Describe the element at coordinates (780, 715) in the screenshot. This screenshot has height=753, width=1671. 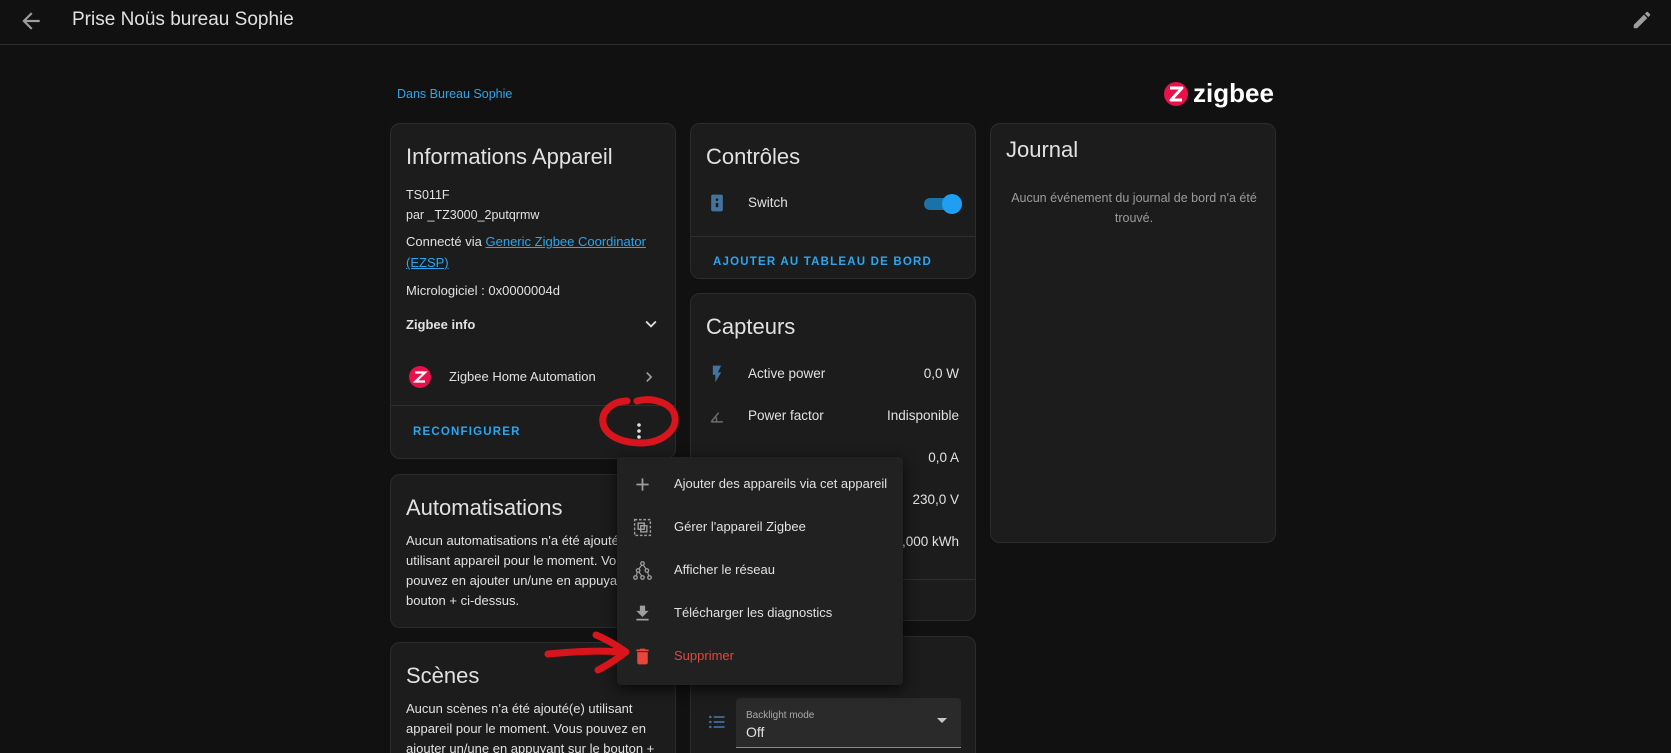
I see `select-label: Backlight mode` at that location.